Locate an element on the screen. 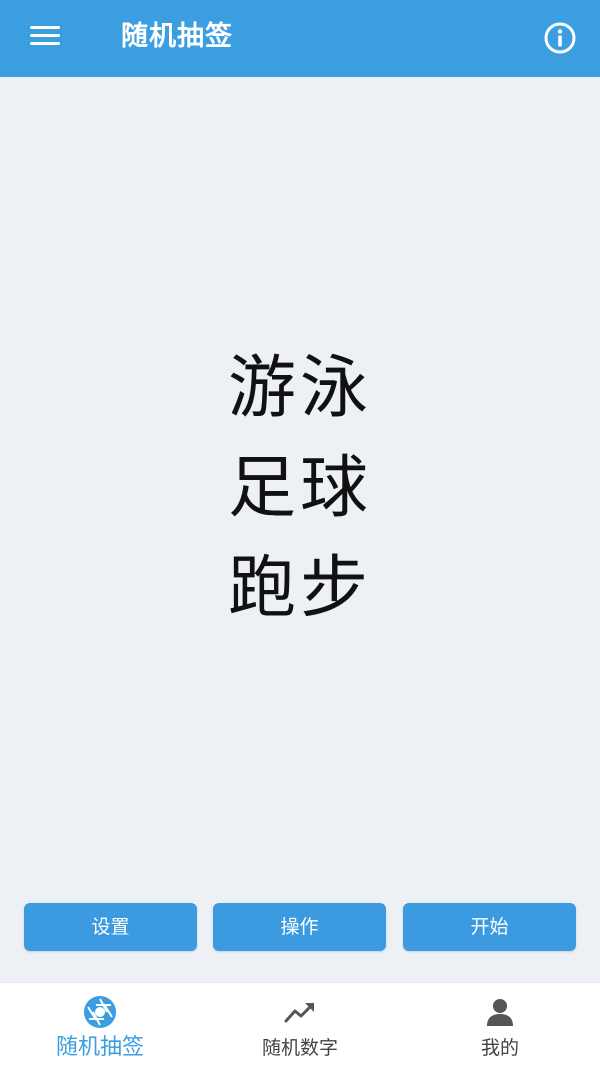 The image size is (600, 1068). menu-button is located at coordinates (46, 37).